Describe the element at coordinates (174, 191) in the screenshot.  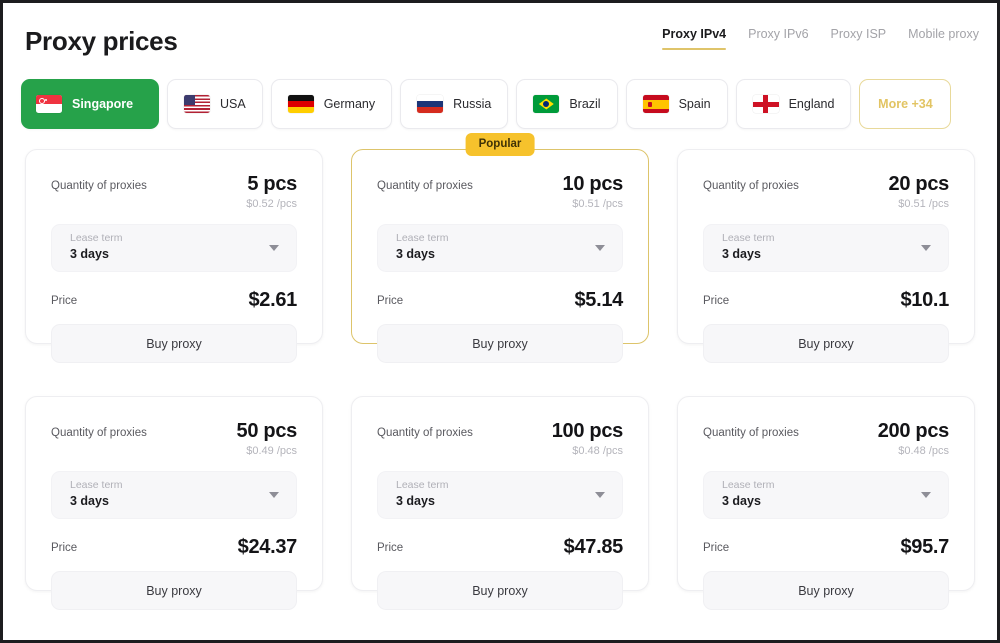
I see `quantity-row: Quantity of proxies 5 pcs $0.52 /pcs` at that location.